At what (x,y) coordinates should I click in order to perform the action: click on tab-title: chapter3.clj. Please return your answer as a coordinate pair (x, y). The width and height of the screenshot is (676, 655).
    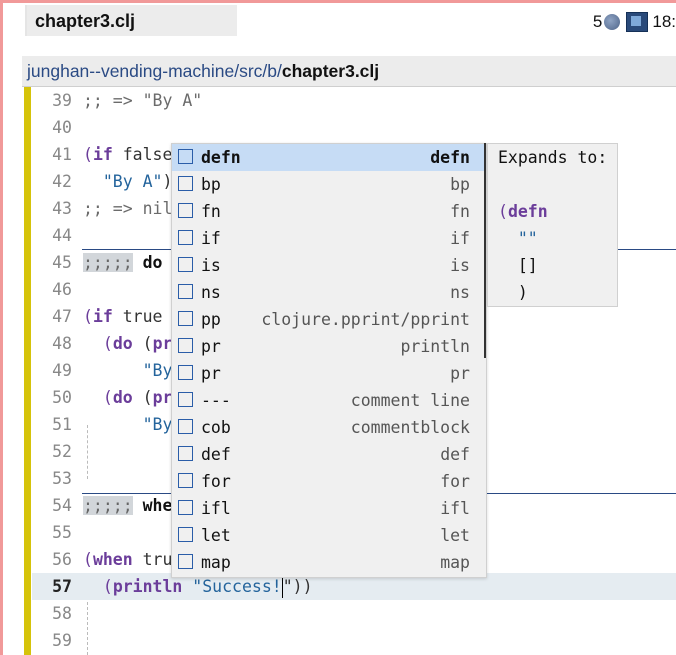
    Looking at the image, I should click on (85, 21).